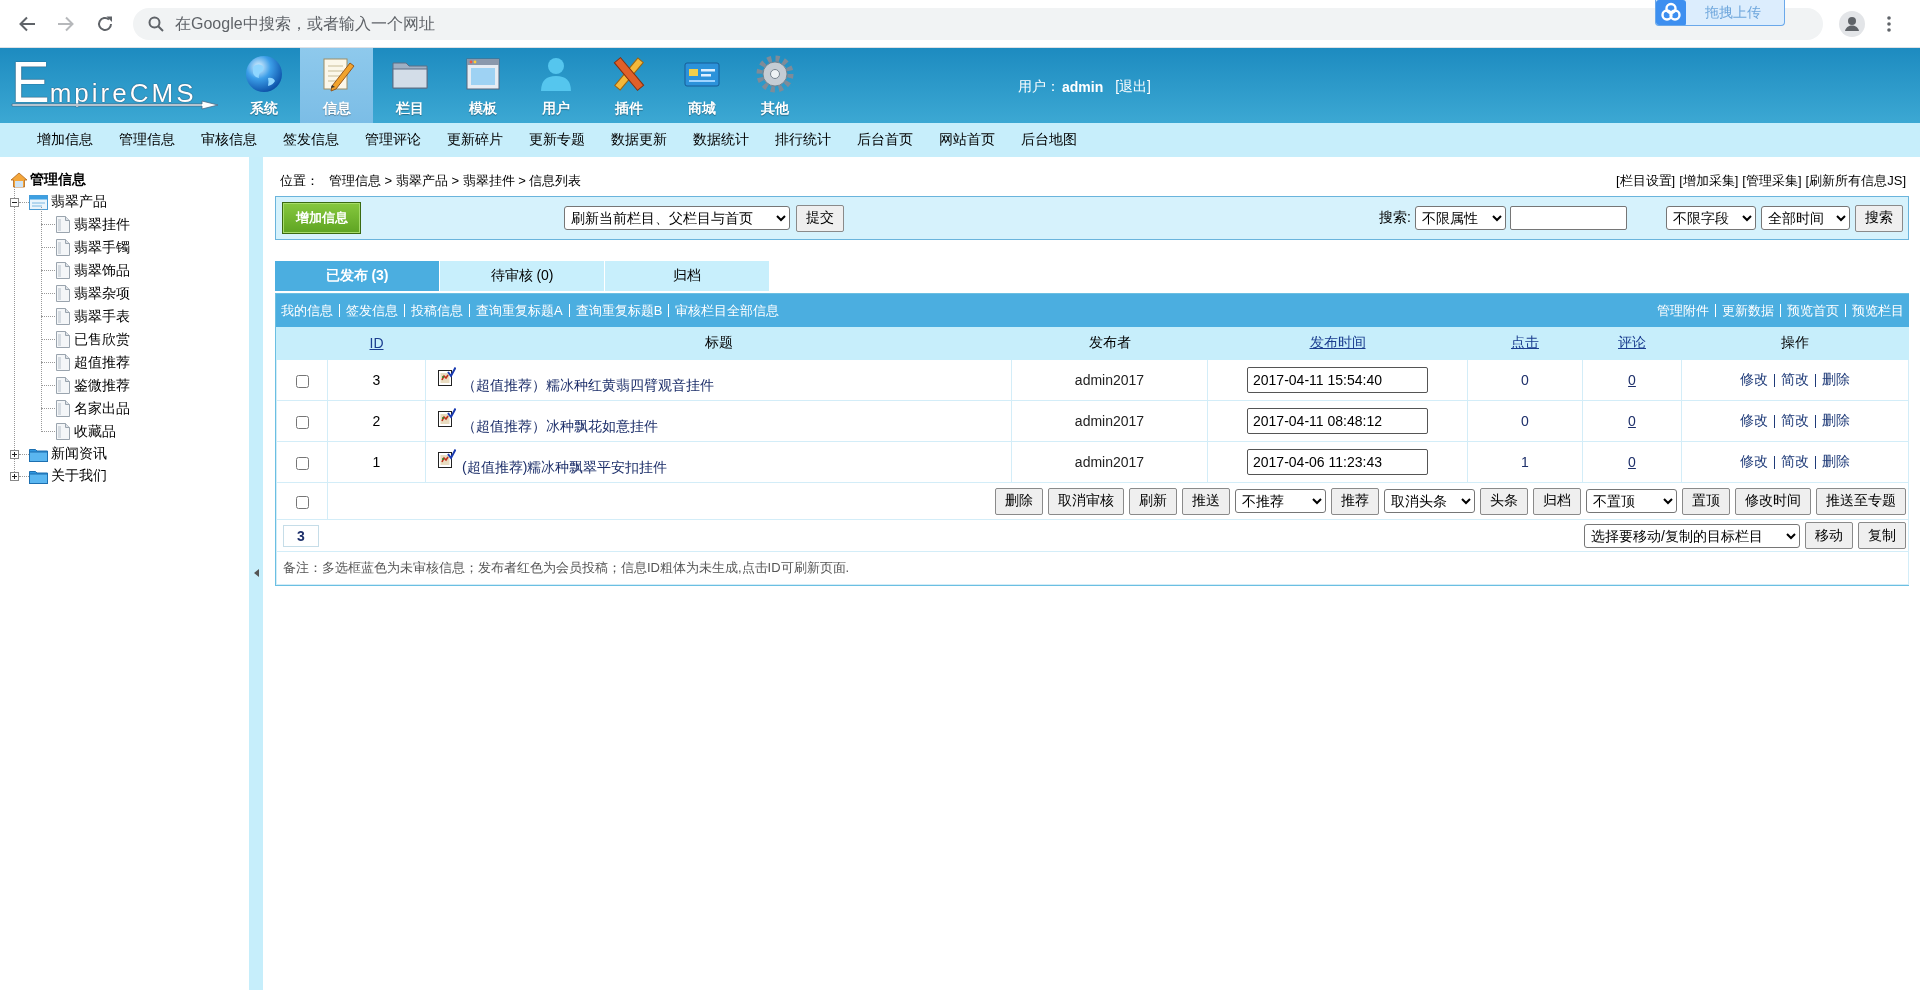  Describe the element at coordinates (393, 140) in the screenshot. I see `menu-link: 管理评论` at that location.